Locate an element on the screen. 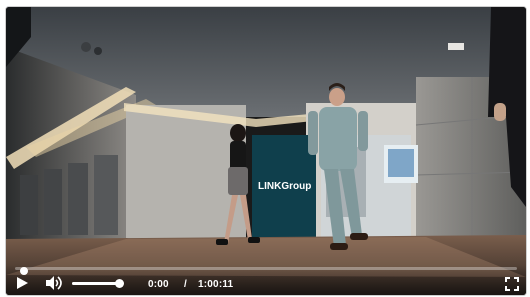  sign-text: LINKGroup is located at coordinates (284, 186).